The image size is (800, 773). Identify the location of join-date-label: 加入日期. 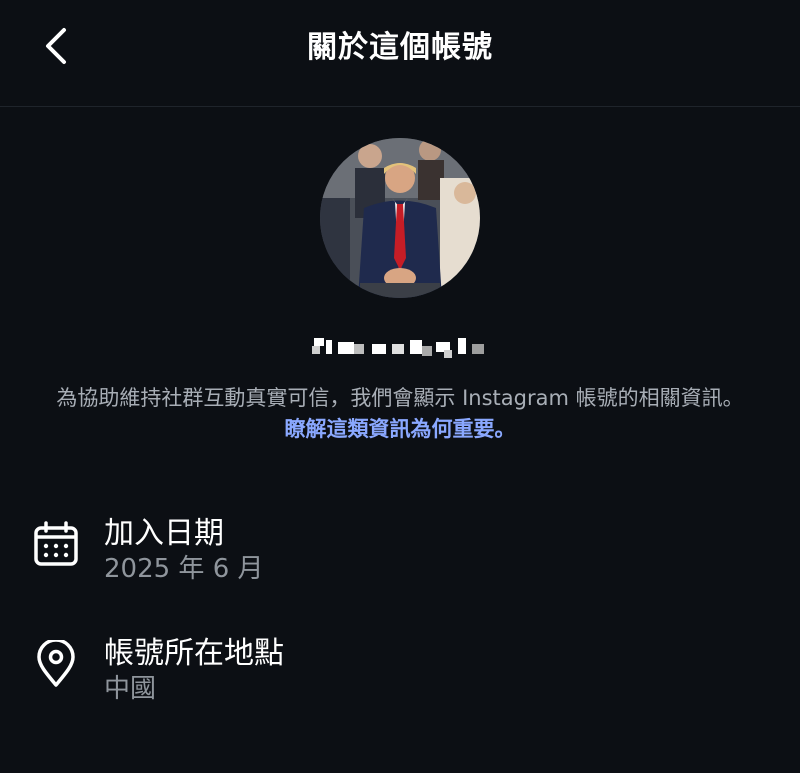
(164, 533).